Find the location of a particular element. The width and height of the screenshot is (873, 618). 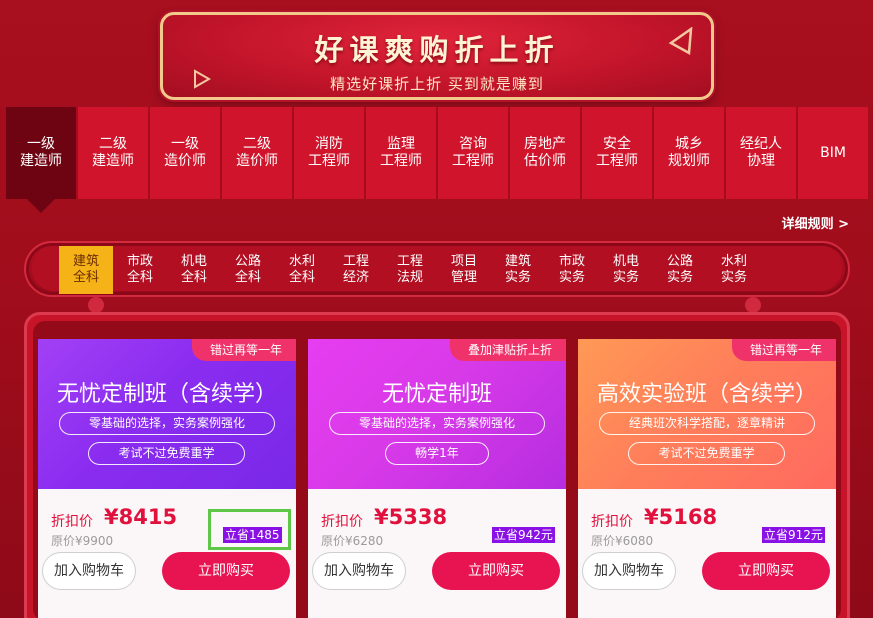

tab-label-line1: 监理 is located at coordinates (401, 144).